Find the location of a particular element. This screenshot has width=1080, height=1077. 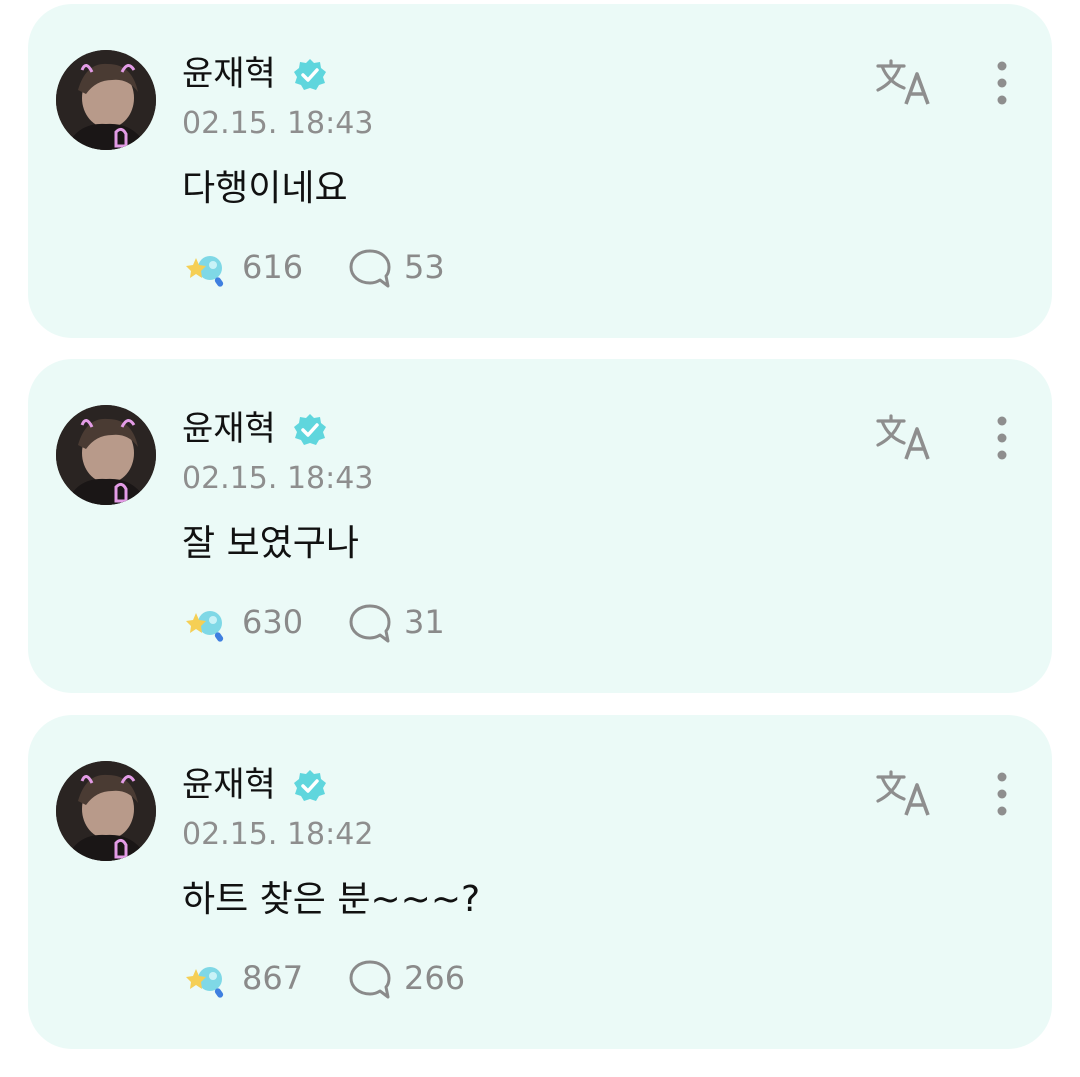

like-count: 867 is located at coordinates (273, 978).